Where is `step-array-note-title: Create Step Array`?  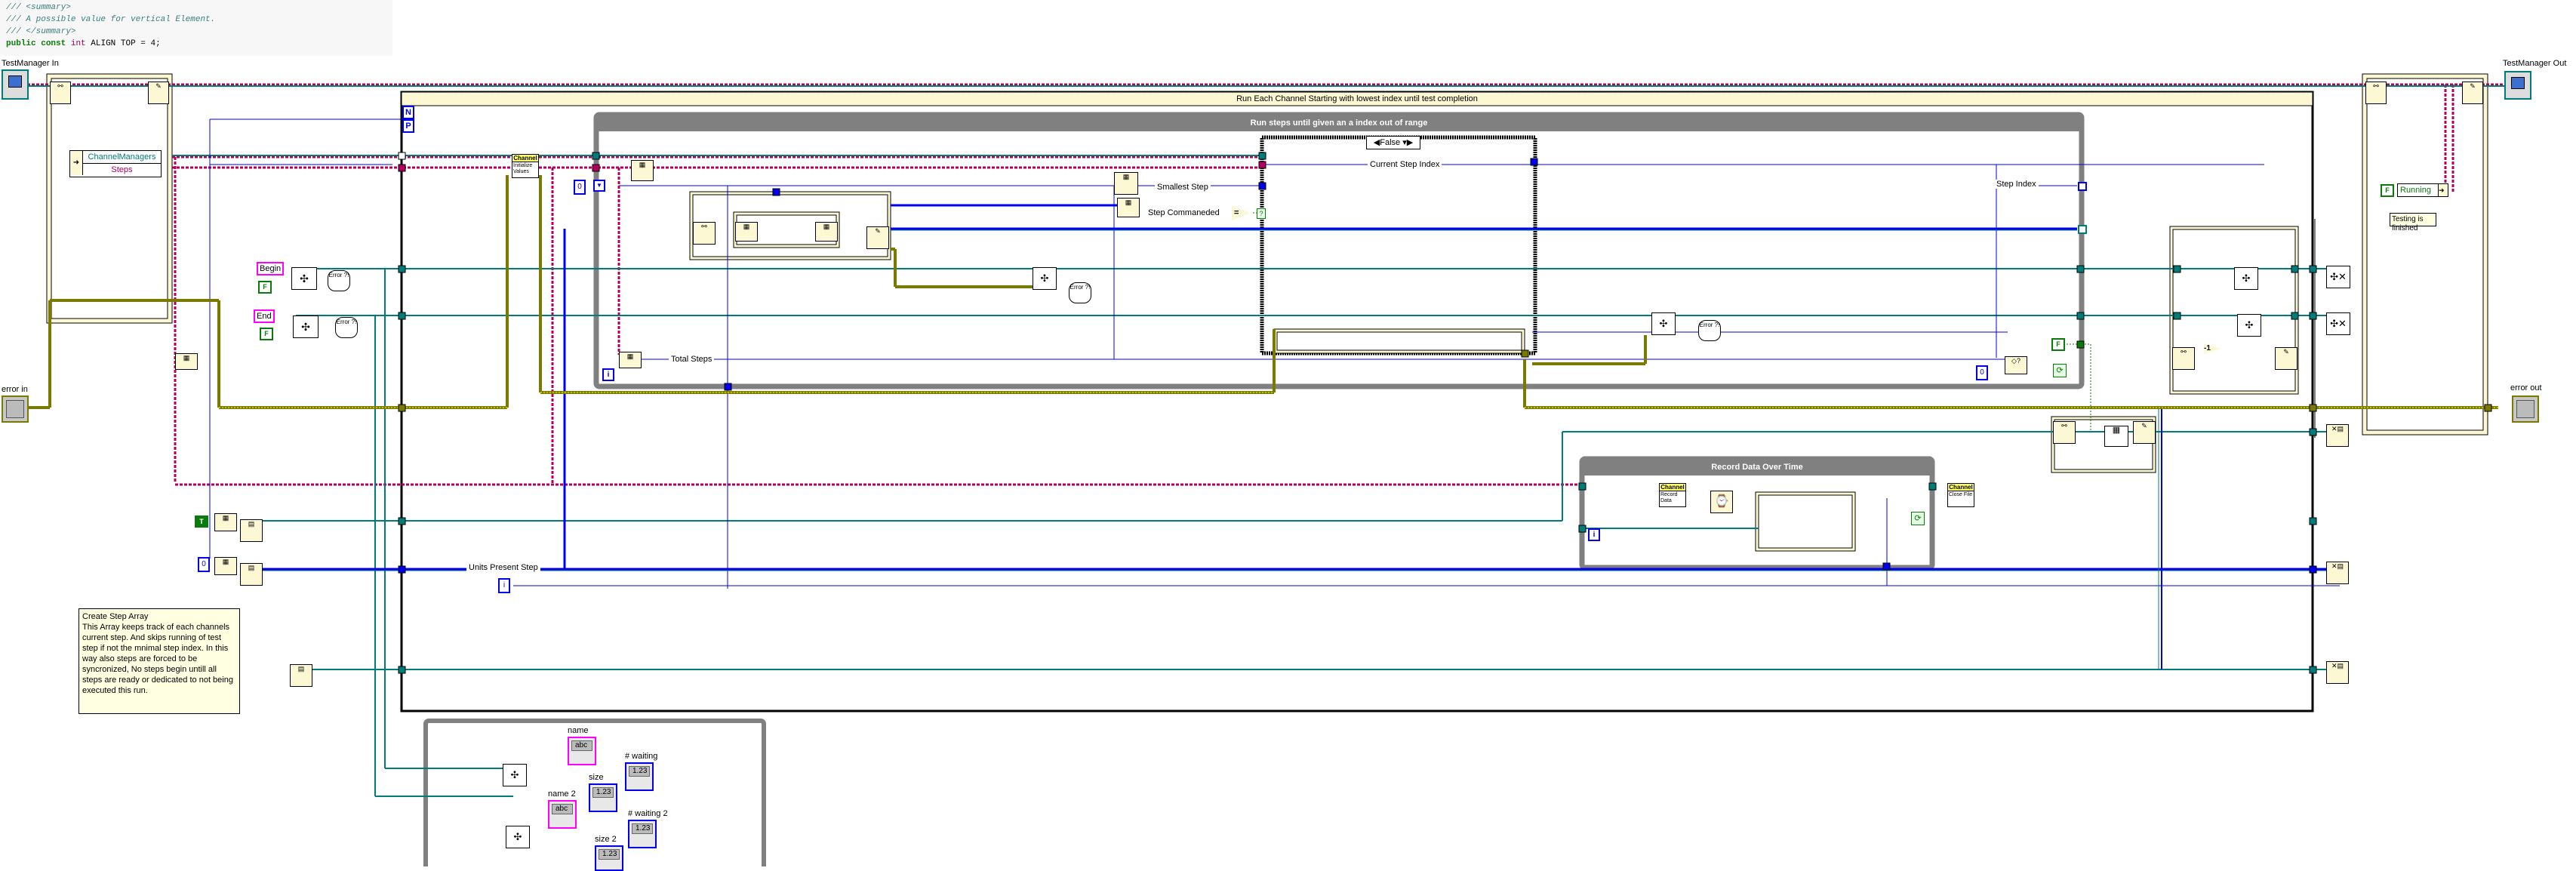
step-array-note-title: Create Step Array is located at coordinates (115, 616).